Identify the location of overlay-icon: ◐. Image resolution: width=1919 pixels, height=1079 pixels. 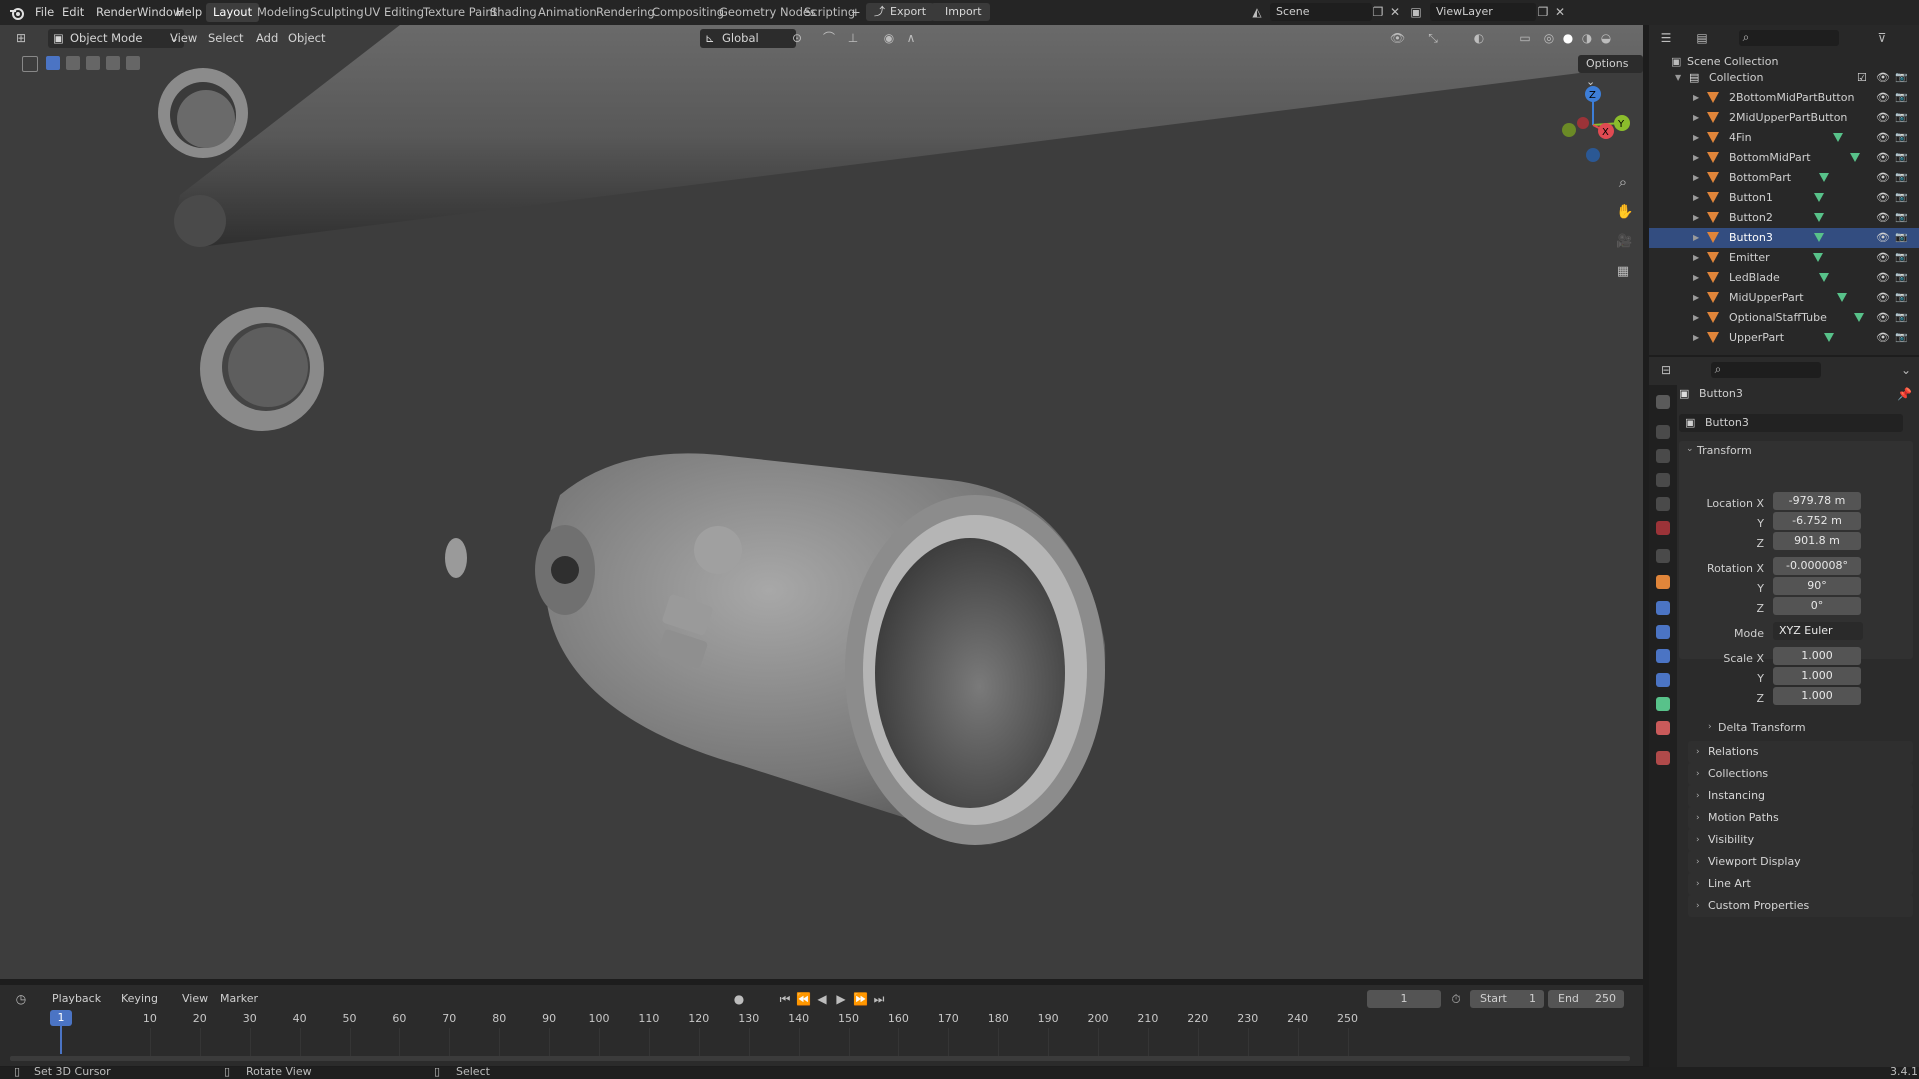
(1479, 38).